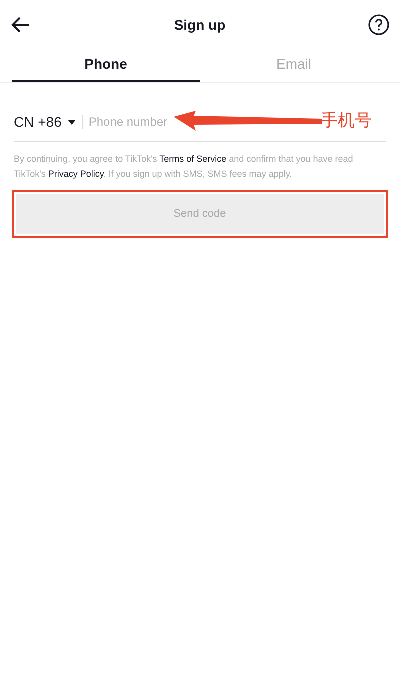 The height and width of the screenshot is (695, 400). I want to click on terms-link: Terms of Service, so click(193, 159).